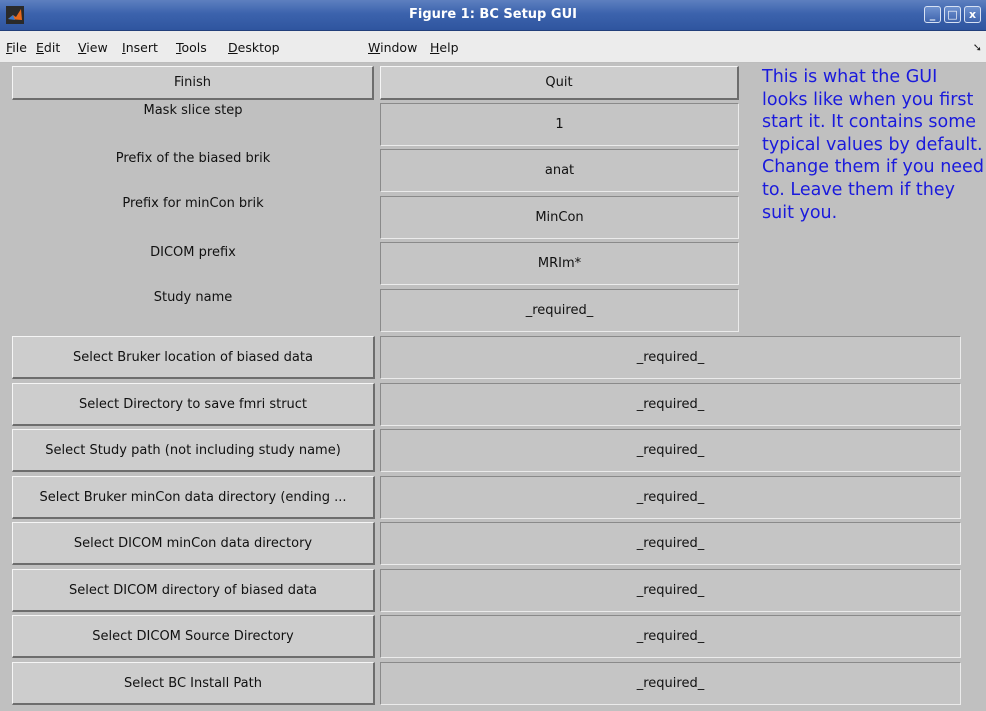  What do you see at coordinates (559, 83) in the screenshot?
I see `quit-button: Quit` at bounding box center [559, 83].